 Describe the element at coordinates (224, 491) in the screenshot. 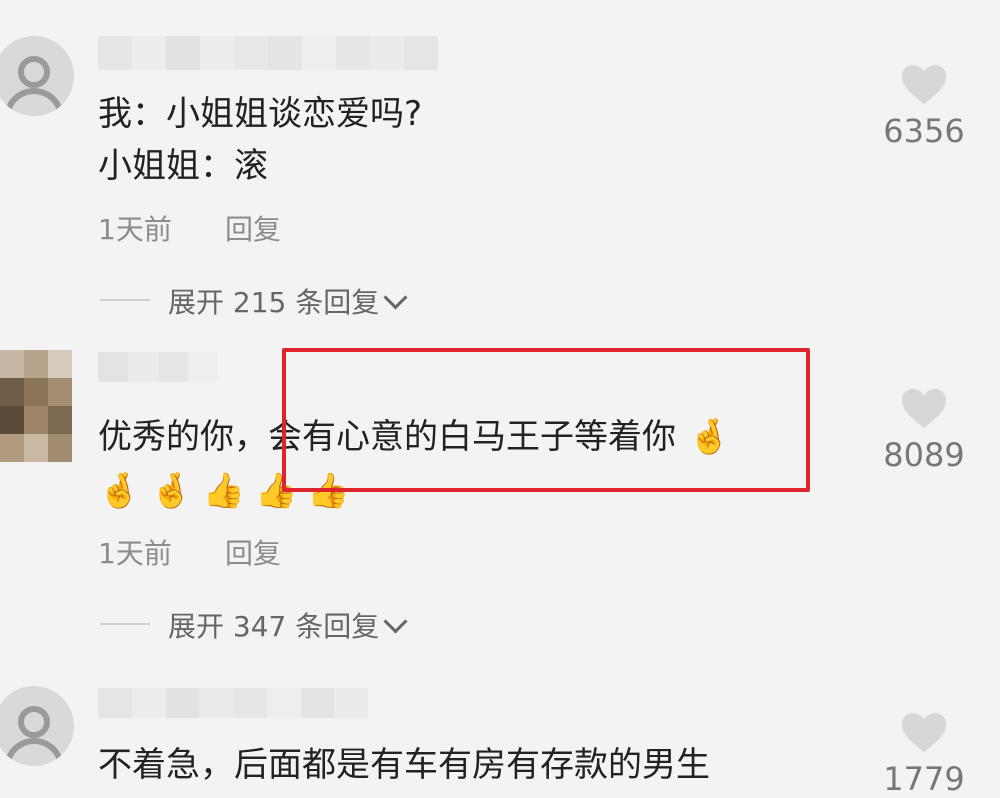

I see `thumbs-up-emoji: 👍` at that location.